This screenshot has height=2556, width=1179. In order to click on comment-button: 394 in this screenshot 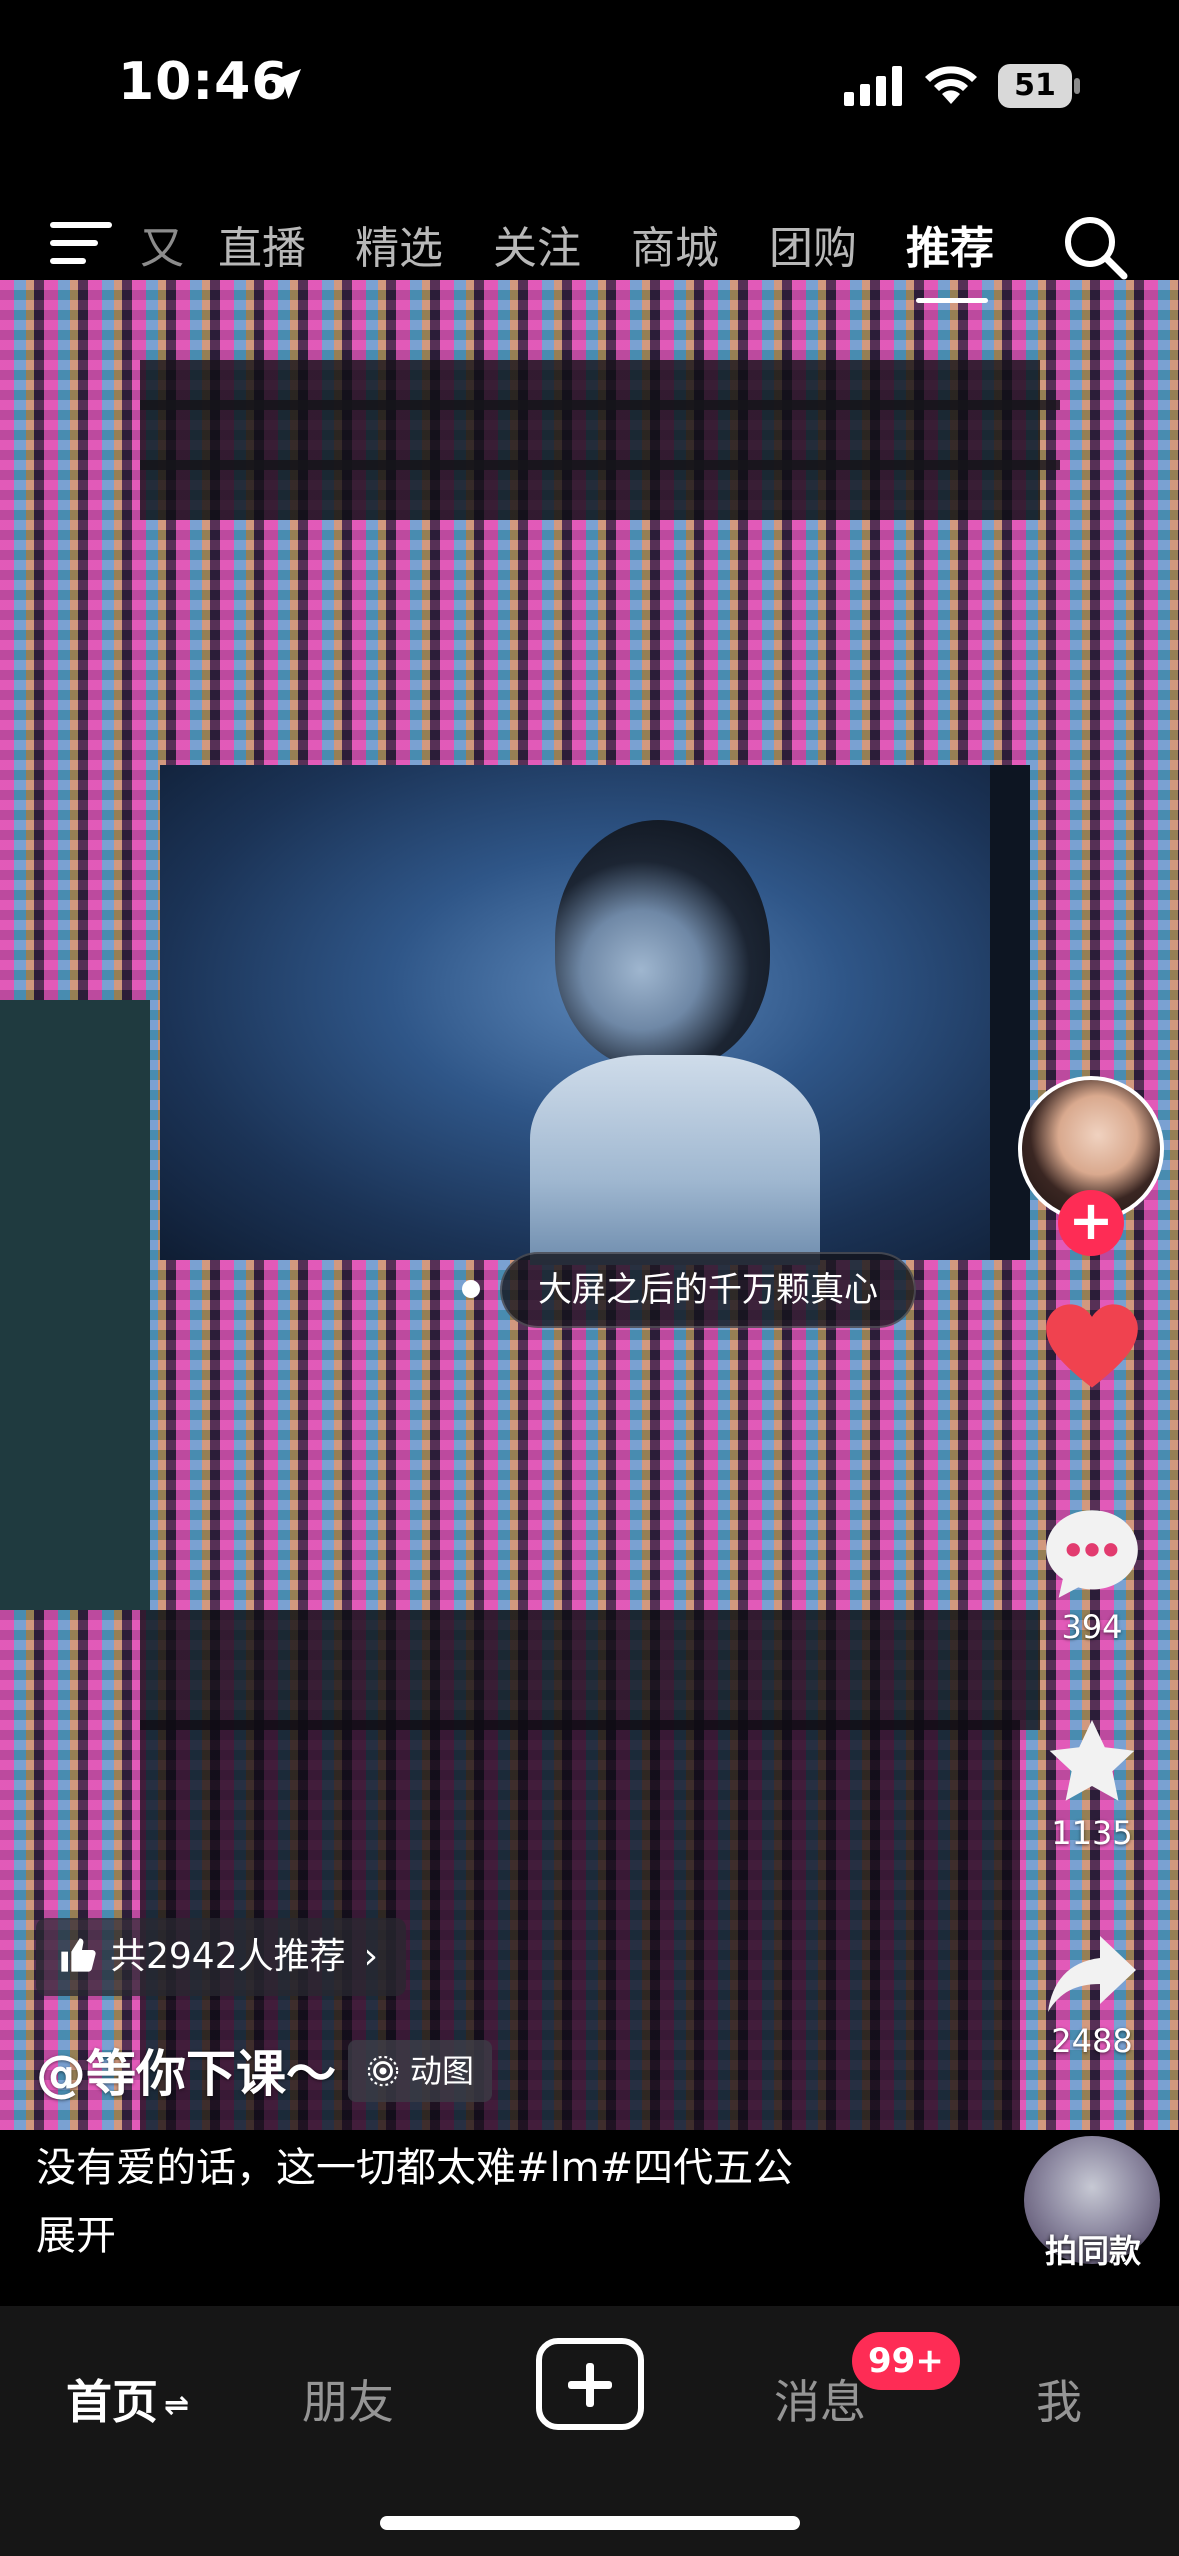, I will do `click(1092, 1576)`.